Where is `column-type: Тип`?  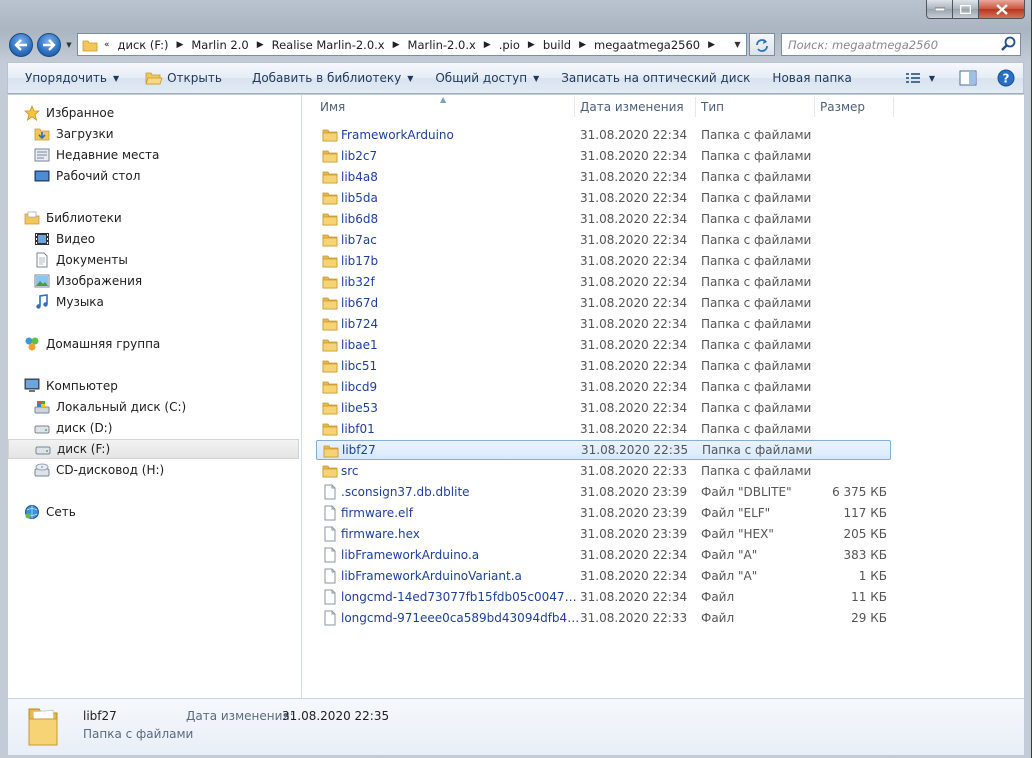
column-type: Тип is located at coordinates (712, 107).